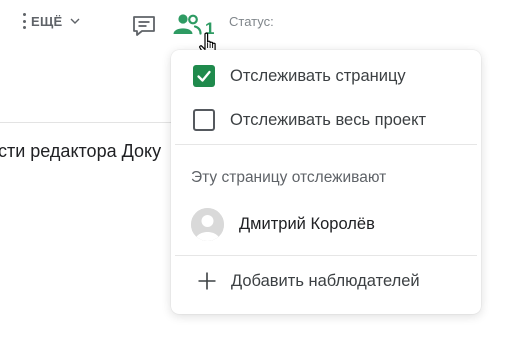  I want to click on watchers-heading: Эту страницу отслеживают, so click(289, 177).